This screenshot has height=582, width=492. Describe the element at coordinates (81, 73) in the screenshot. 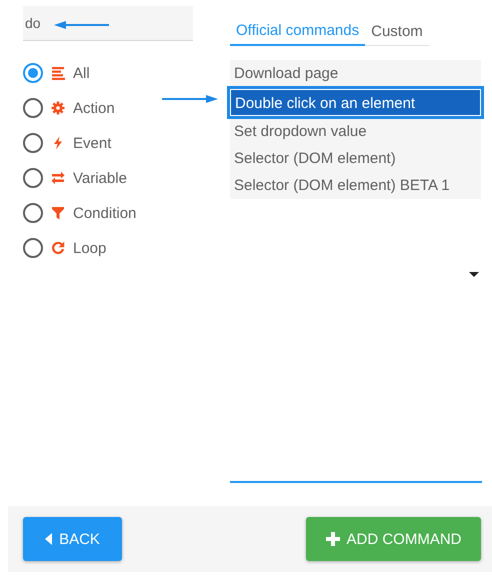

I see `filter-label: All` at that location.